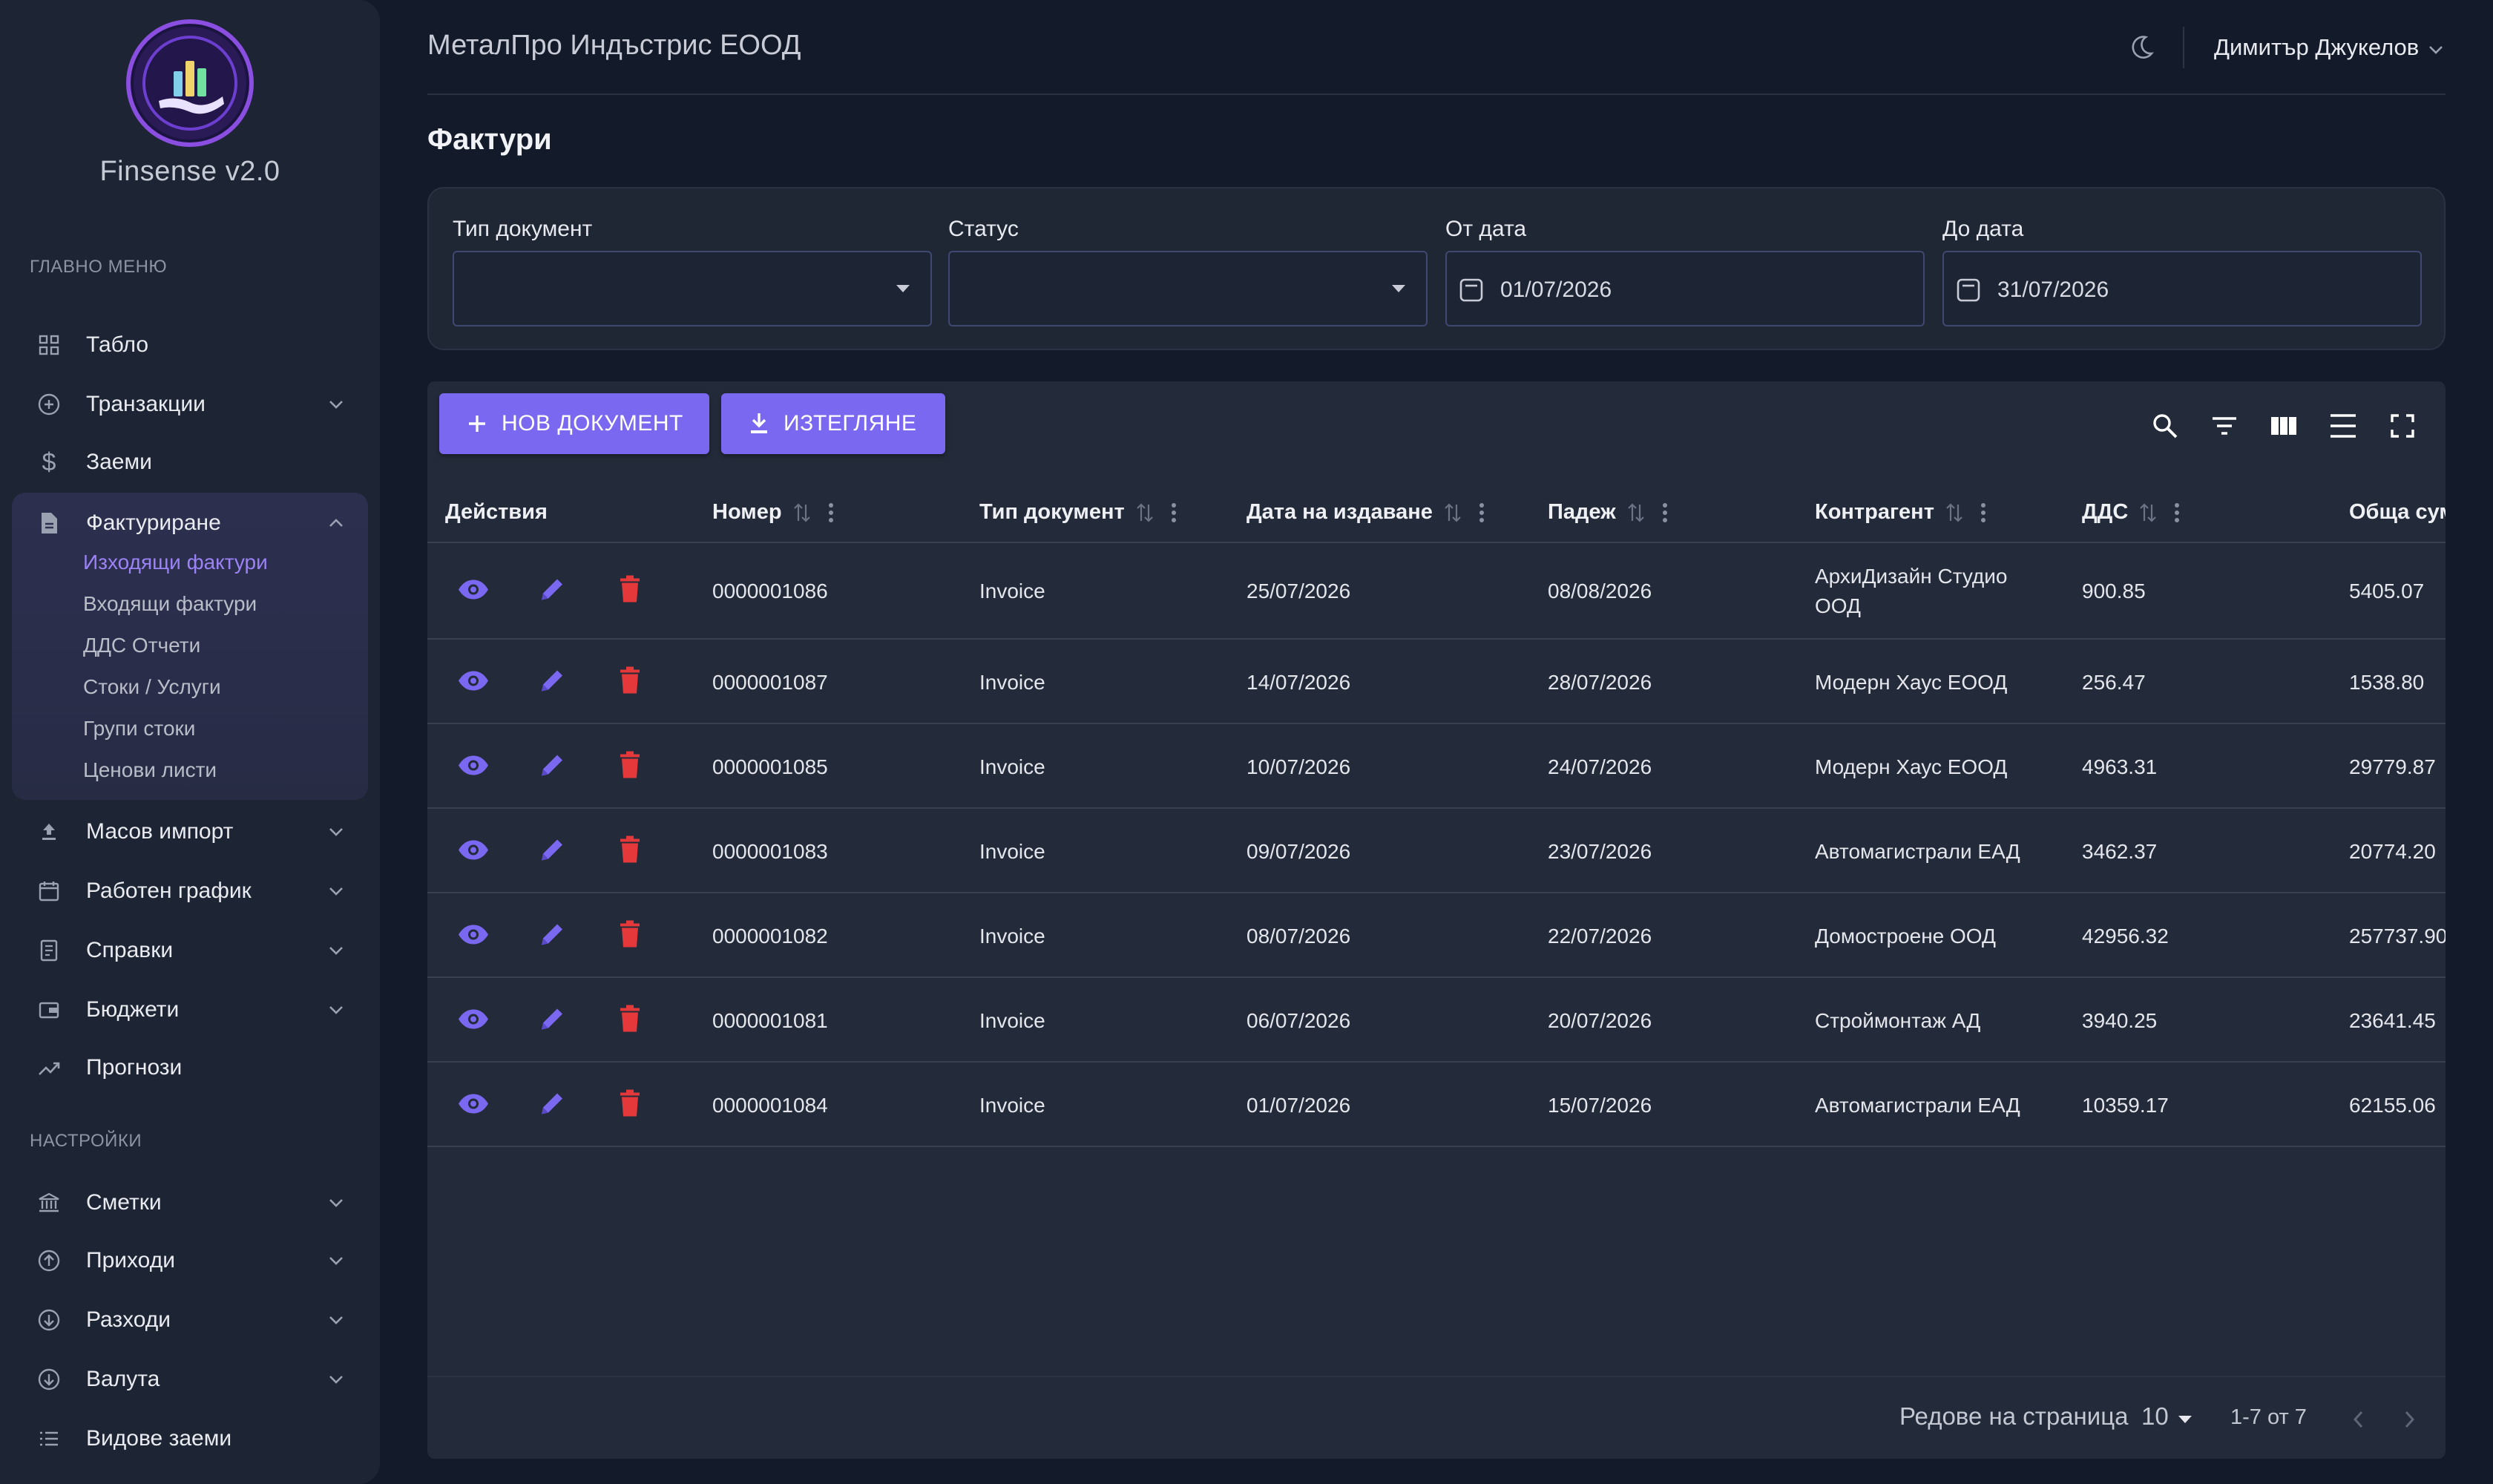 The width and height of the screenshot is (2493, 1484). I want to click on cell-due: 22/07/2026, so click(1600, 936).